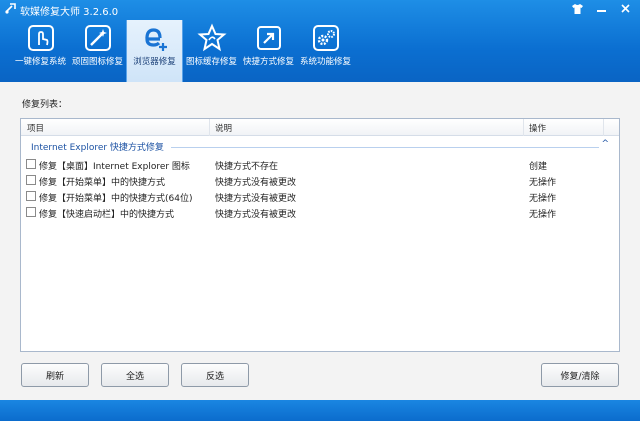 This screenshot has width=640, height=421. What do you see at coordinates (211, 37) in the screenshot?
I see `star-icon` at bounding box center [211, 37].